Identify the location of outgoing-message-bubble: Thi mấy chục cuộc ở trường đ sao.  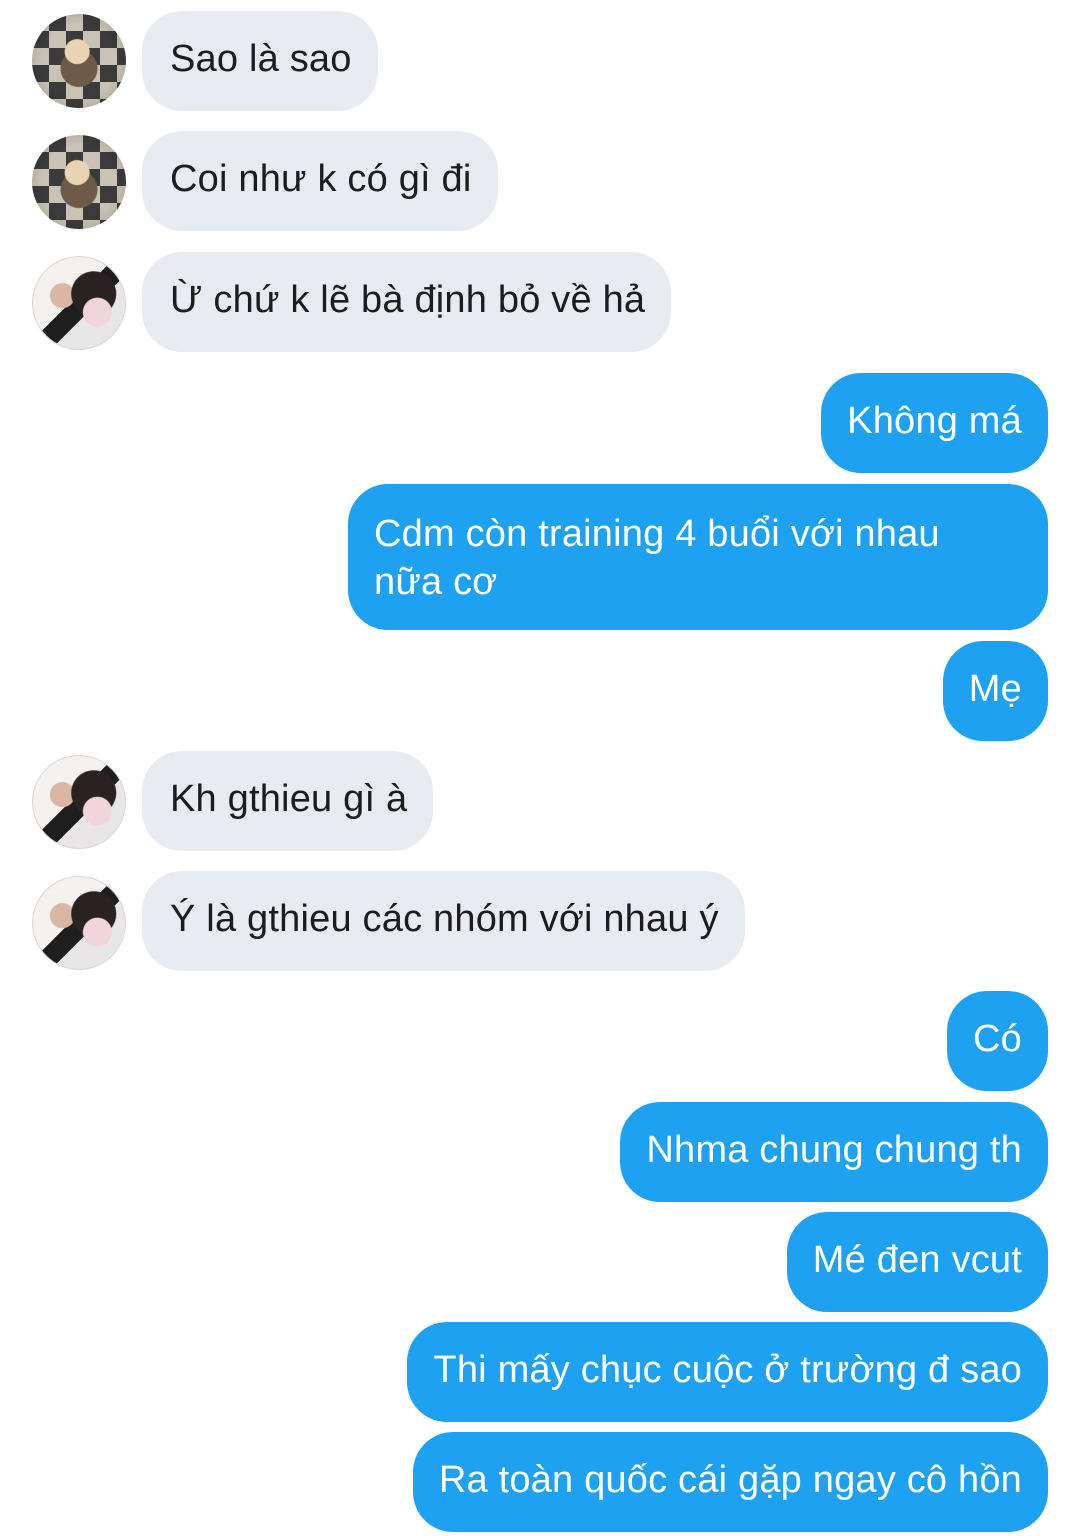
(727, 1372).